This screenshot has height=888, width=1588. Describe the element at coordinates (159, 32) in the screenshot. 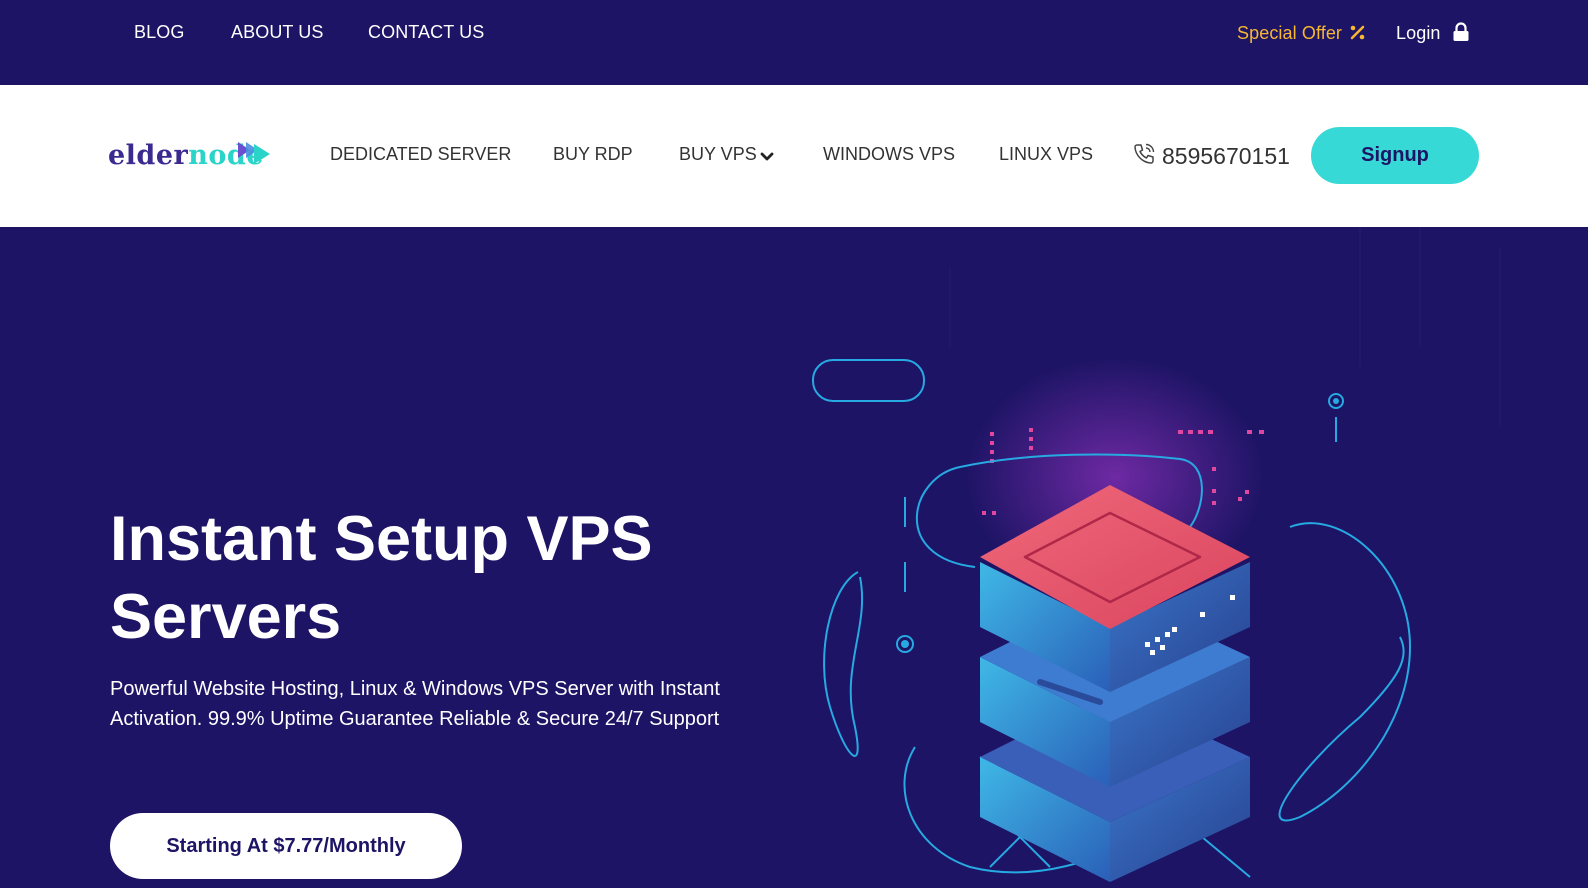

I see `topbar-link-blog: BLOG` at that location.